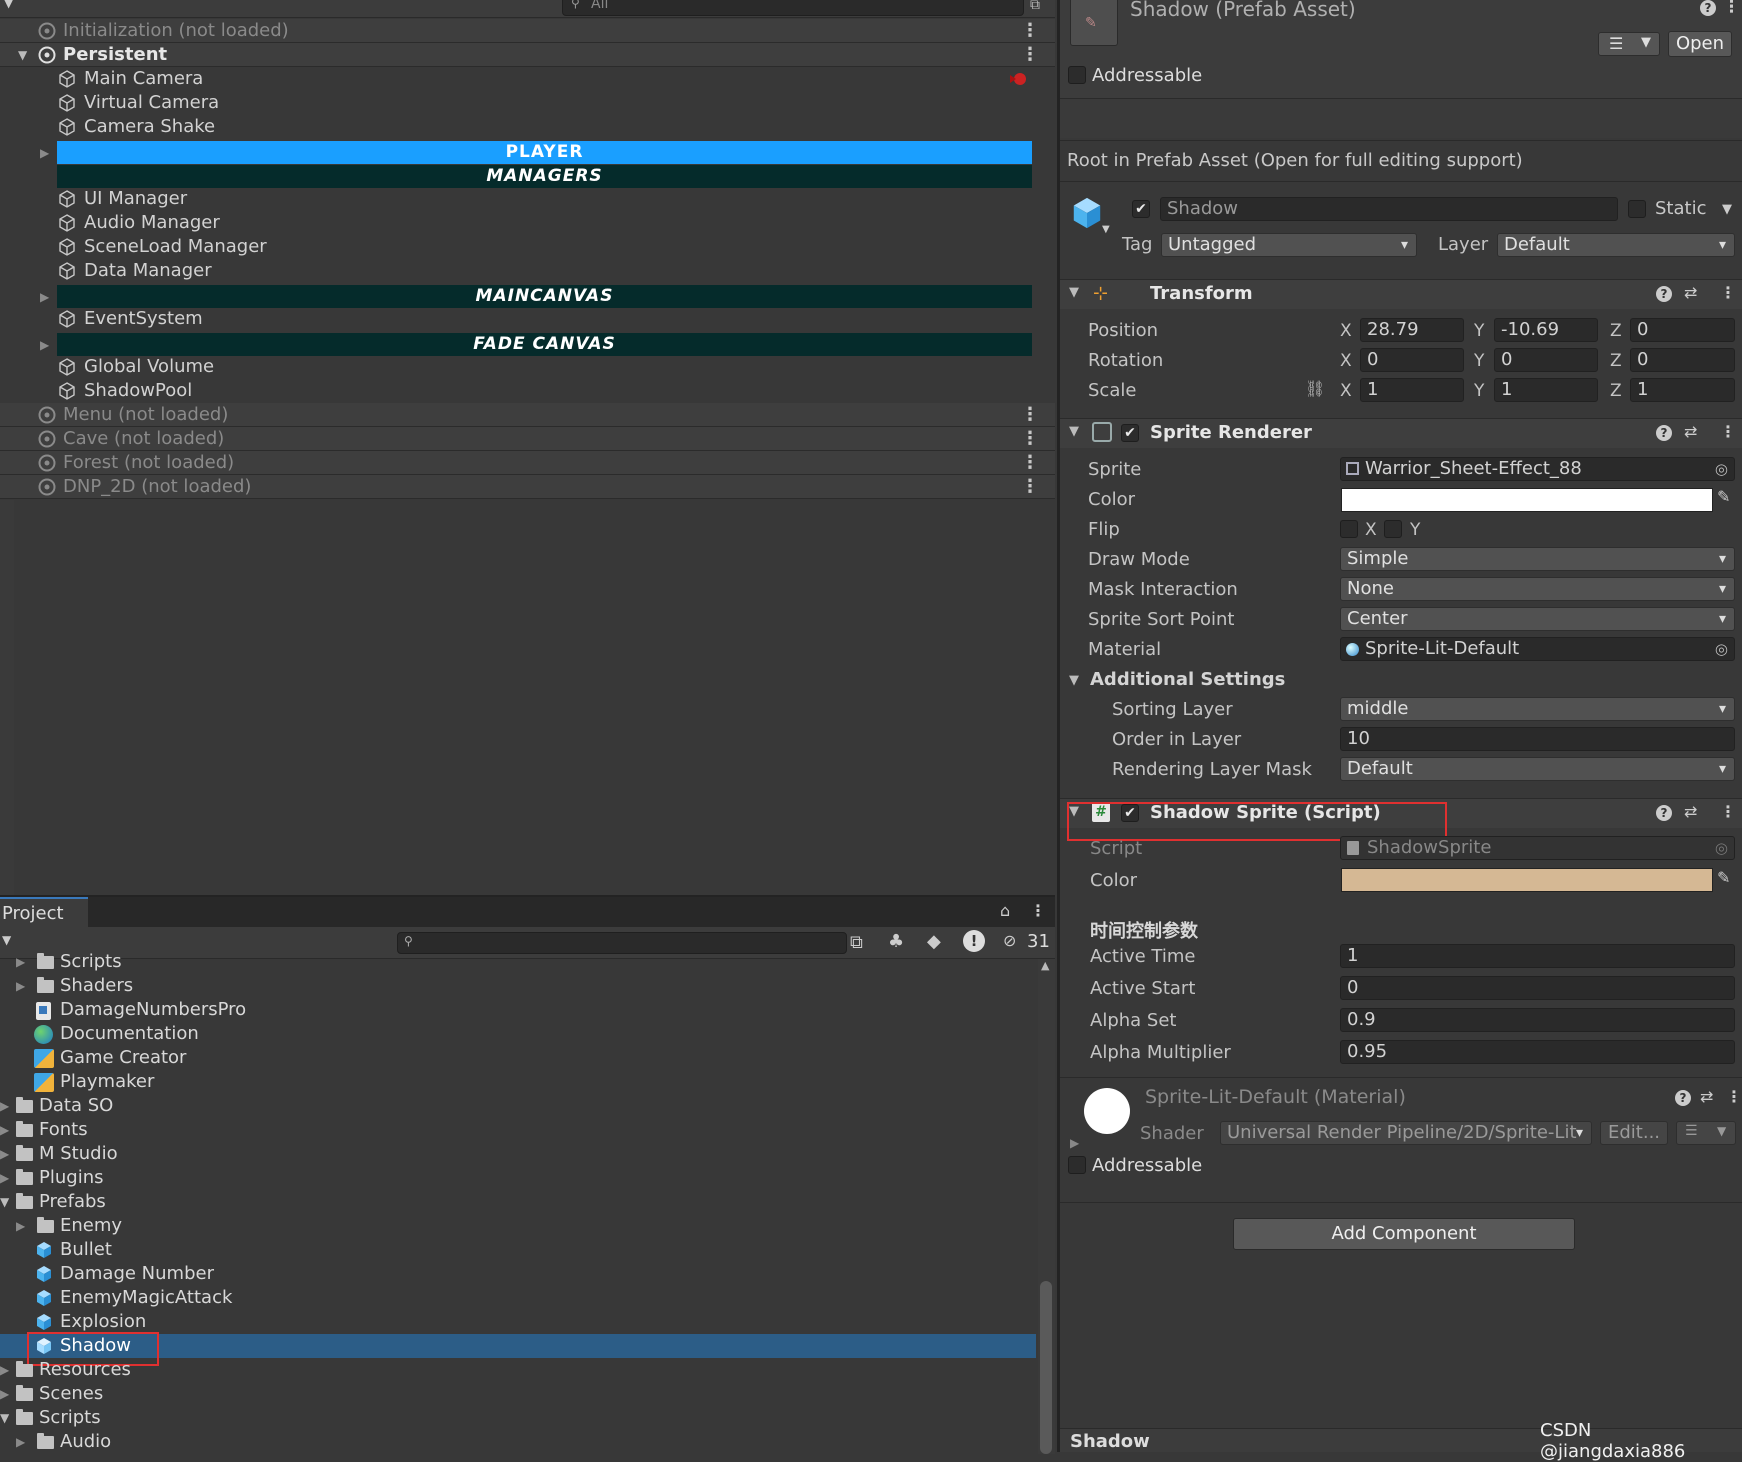 The width and height of the screenshot is (1742, 1462). What do you see at coordinates (544, 152) in the screenshot?
I see `player-banner: PLAYER` at bounding box center [544, 152].